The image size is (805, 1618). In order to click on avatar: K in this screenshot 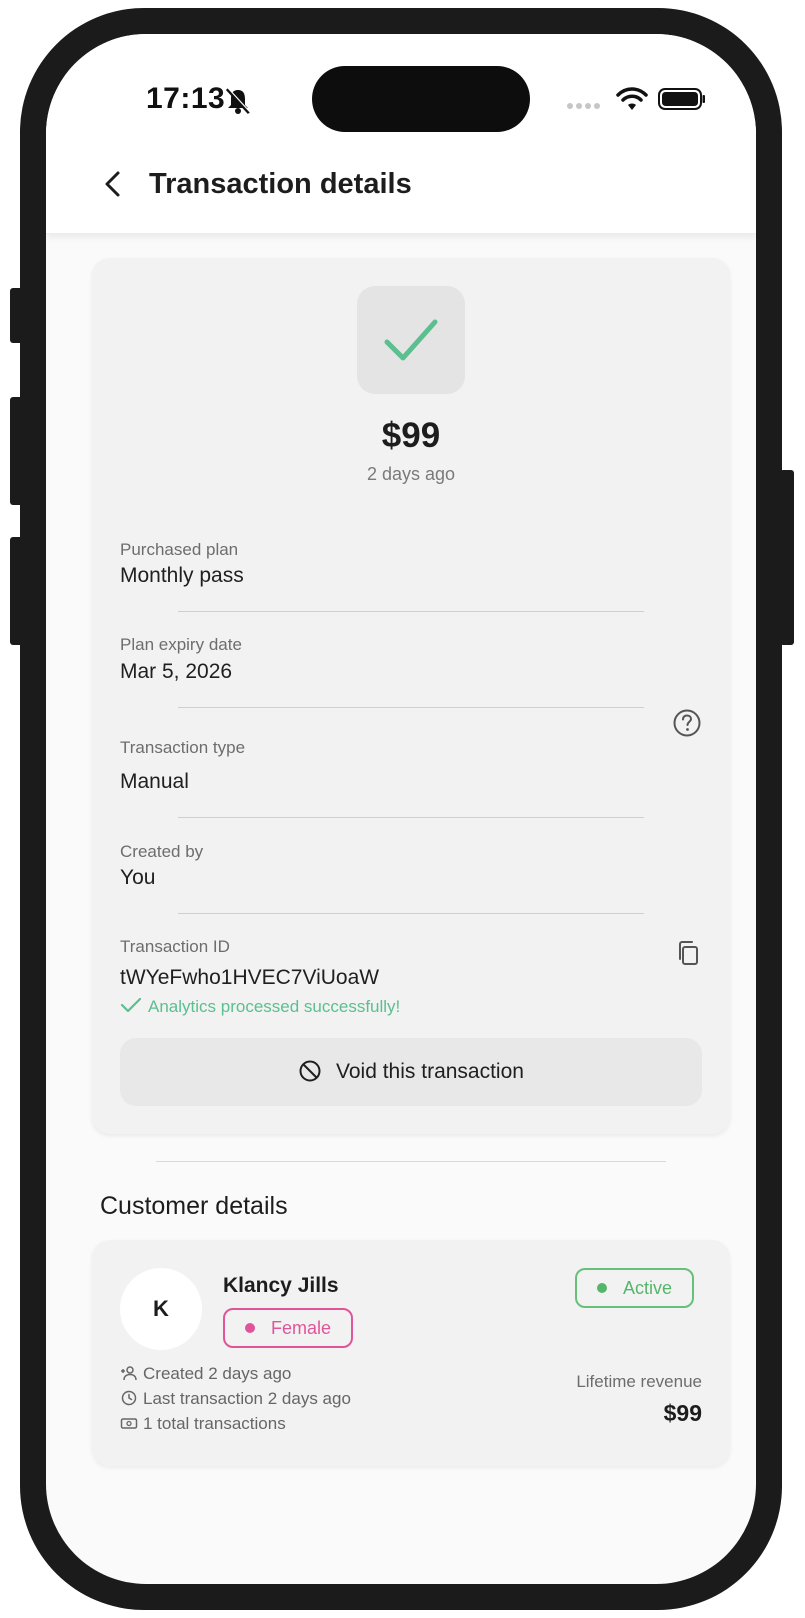, I will do `click(161, 1309)`.